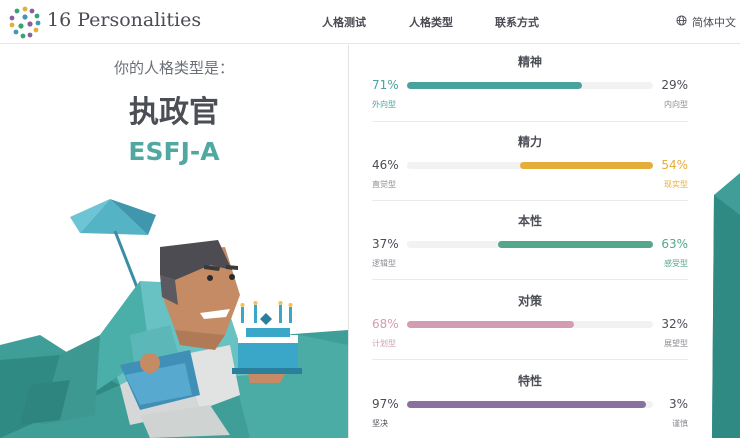  What do you see at coordinates (124, 20) in the screenshot?
I see `site-logo-text: 16 Personalities` at bounding box center [124, 20].